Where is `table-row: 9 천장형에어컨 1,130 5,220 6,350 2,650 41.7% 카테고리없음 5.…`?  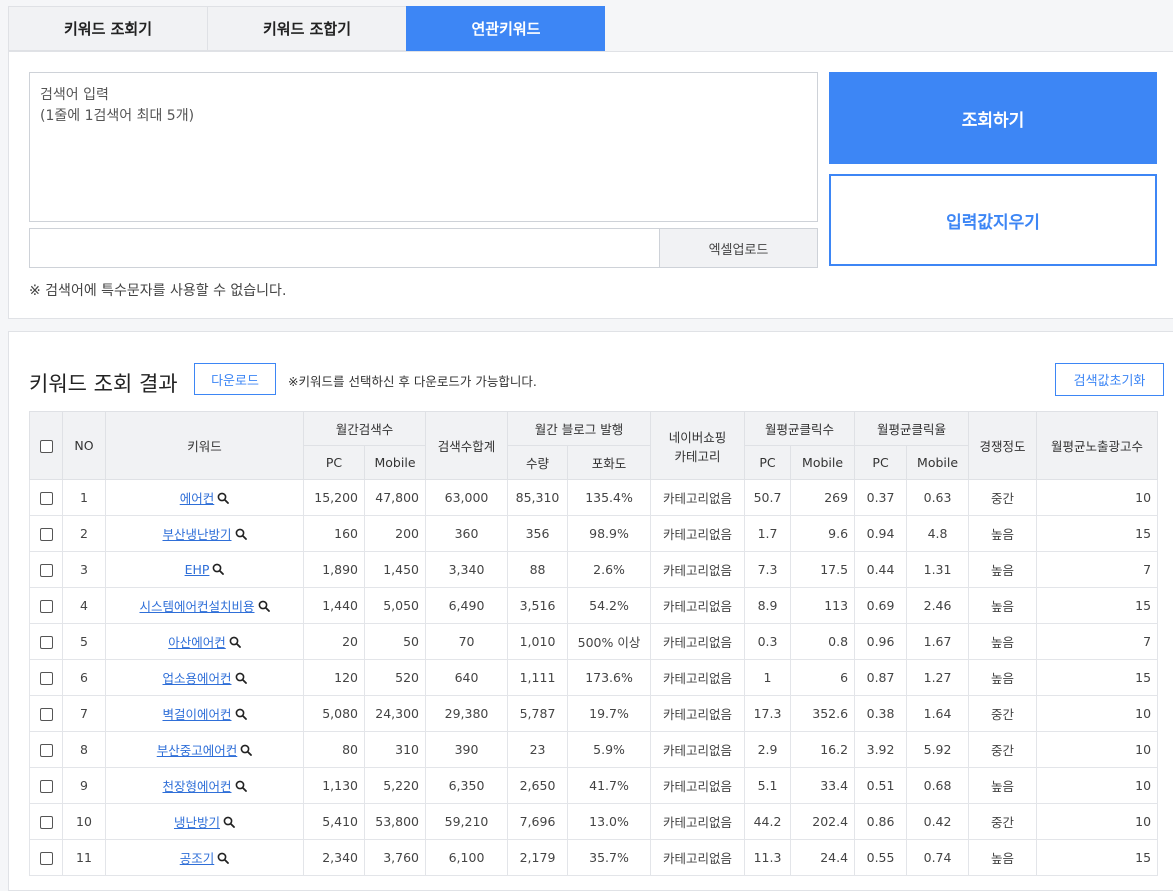 table-row: 9 천장형에어컨 1,130 5,220 6,350 2,650 41.7% 카테고리없음 5.… is located at coordinates (594, 785).